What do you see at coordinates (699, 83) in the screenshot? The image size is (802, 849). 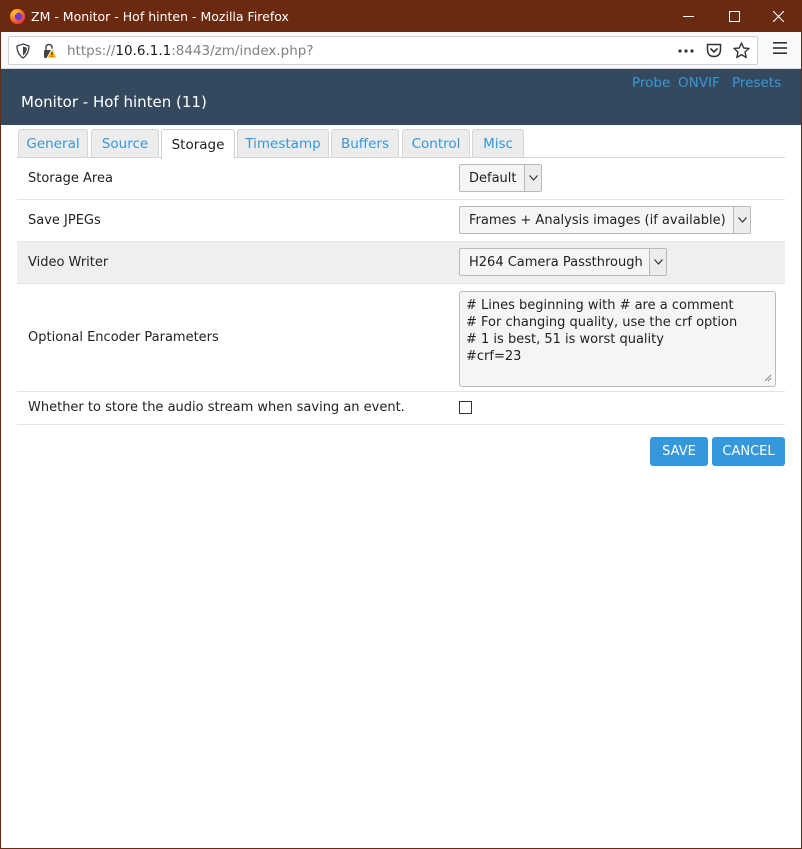 I see `onvif-link: ONVIF` at bounding box center [699, 83].